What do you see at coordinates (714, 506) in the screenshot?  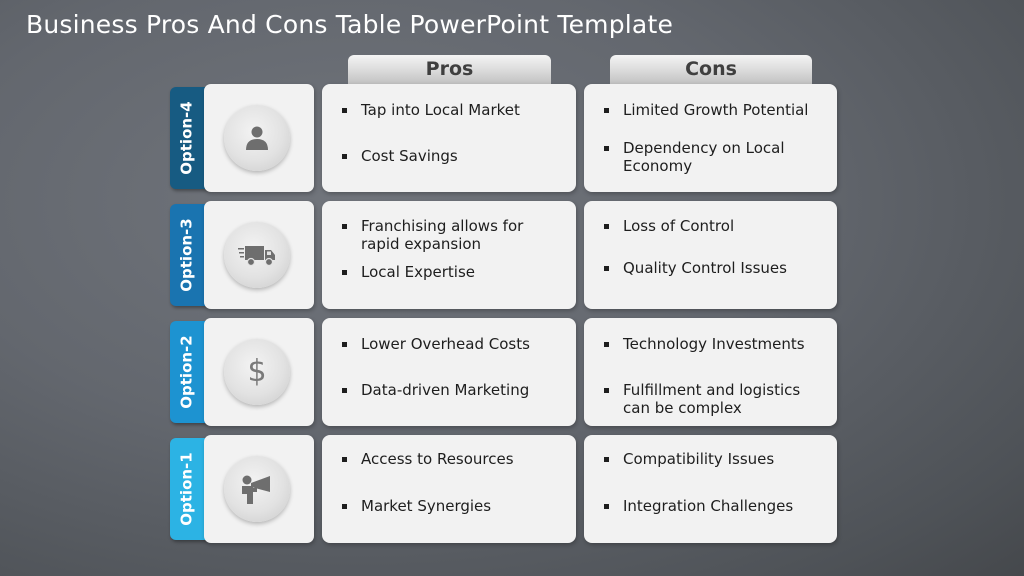 I see `cons-item: Integration Challenges` at bounding box center [714, 506].